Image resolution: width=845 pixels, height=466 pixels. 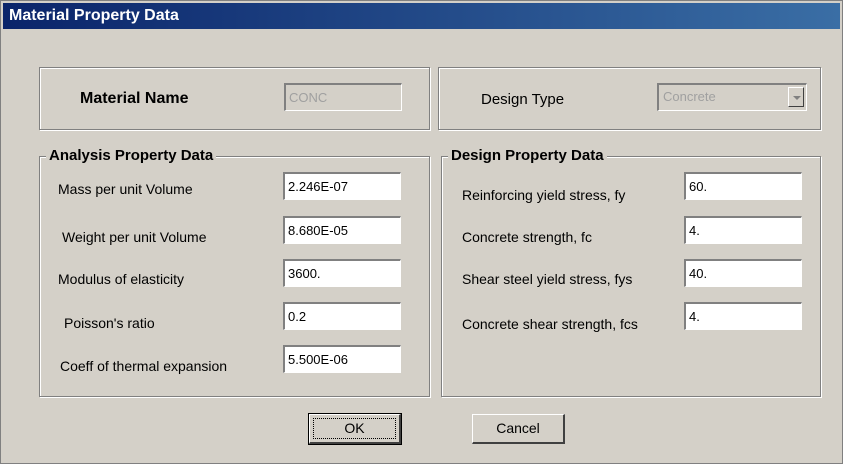 What do you see at coordinates (234, 98) in the screenshot?
I see `material-name-group: Material Name` at bounding box center [234, 98].